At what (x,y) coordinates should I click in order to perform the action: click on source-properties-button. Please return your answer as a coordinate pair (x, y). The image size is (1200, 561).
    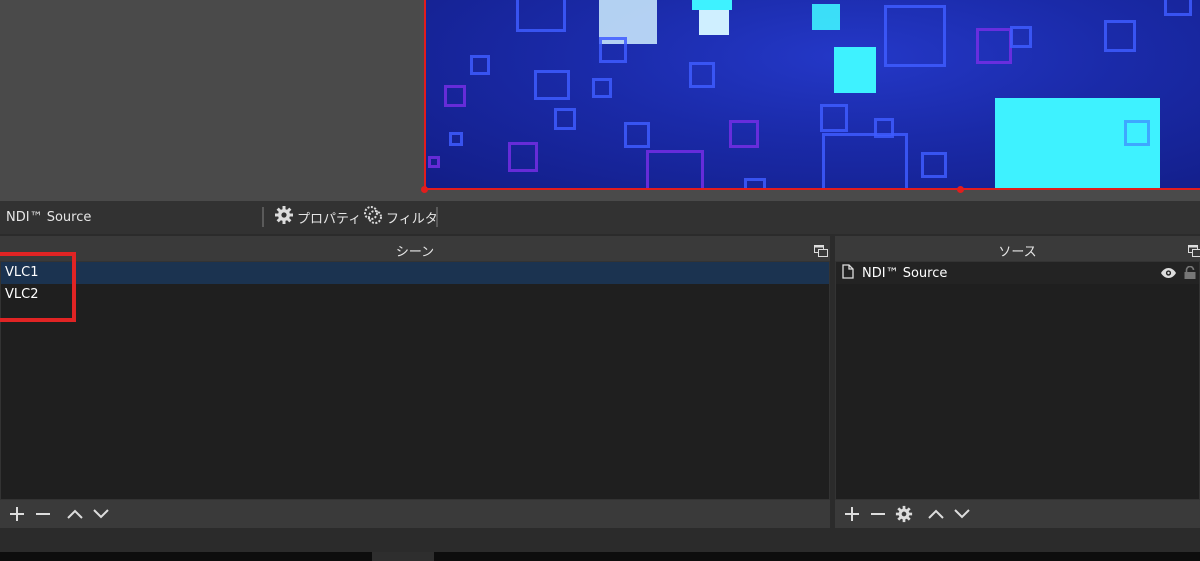
    Looking at the image, I should click on (904, 514).